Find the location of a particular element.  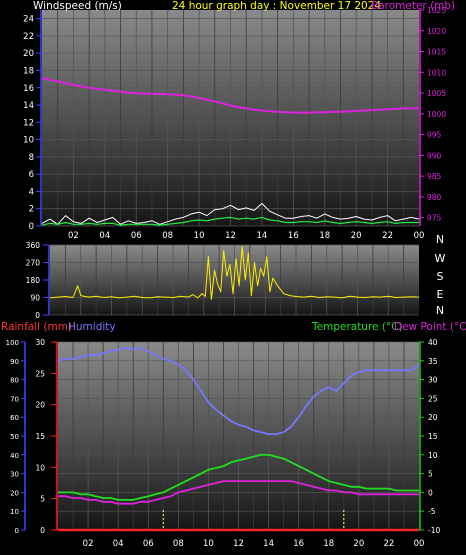

temperature-tick-label: 0 is located at coordinates (430, 492).